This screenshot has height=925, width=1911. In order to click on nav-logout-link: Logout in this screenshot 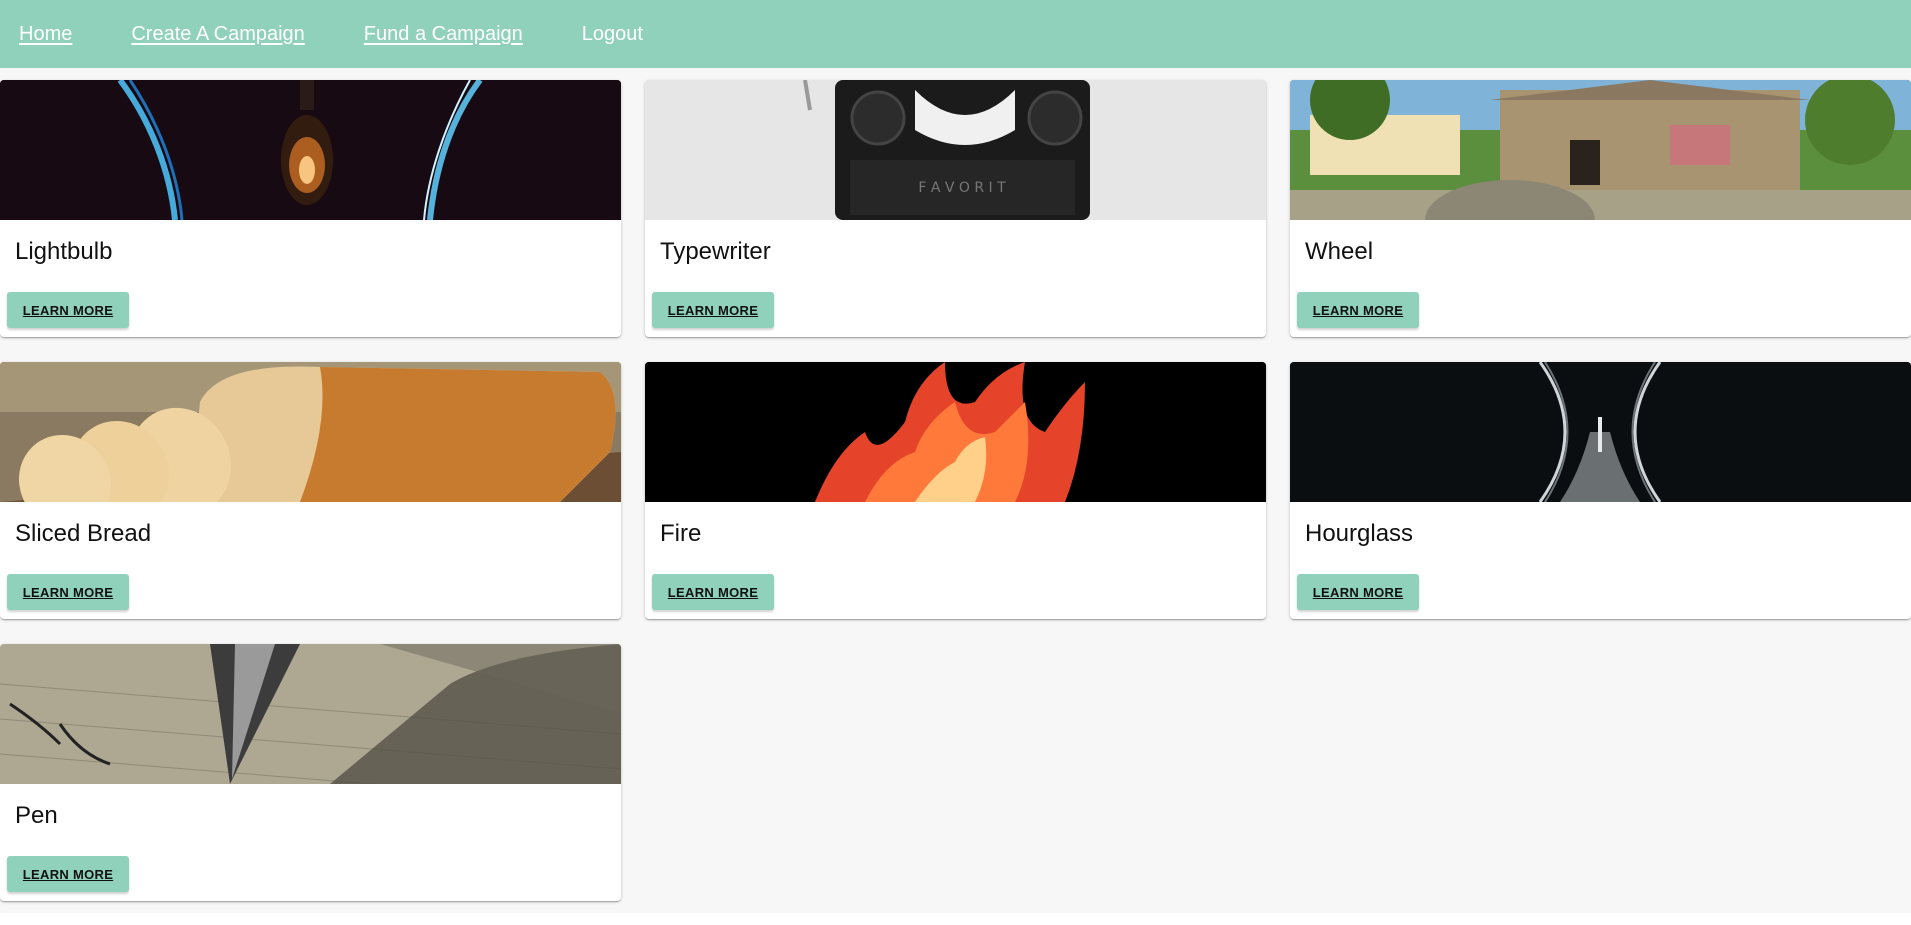, I will do `click(612, 34)`.